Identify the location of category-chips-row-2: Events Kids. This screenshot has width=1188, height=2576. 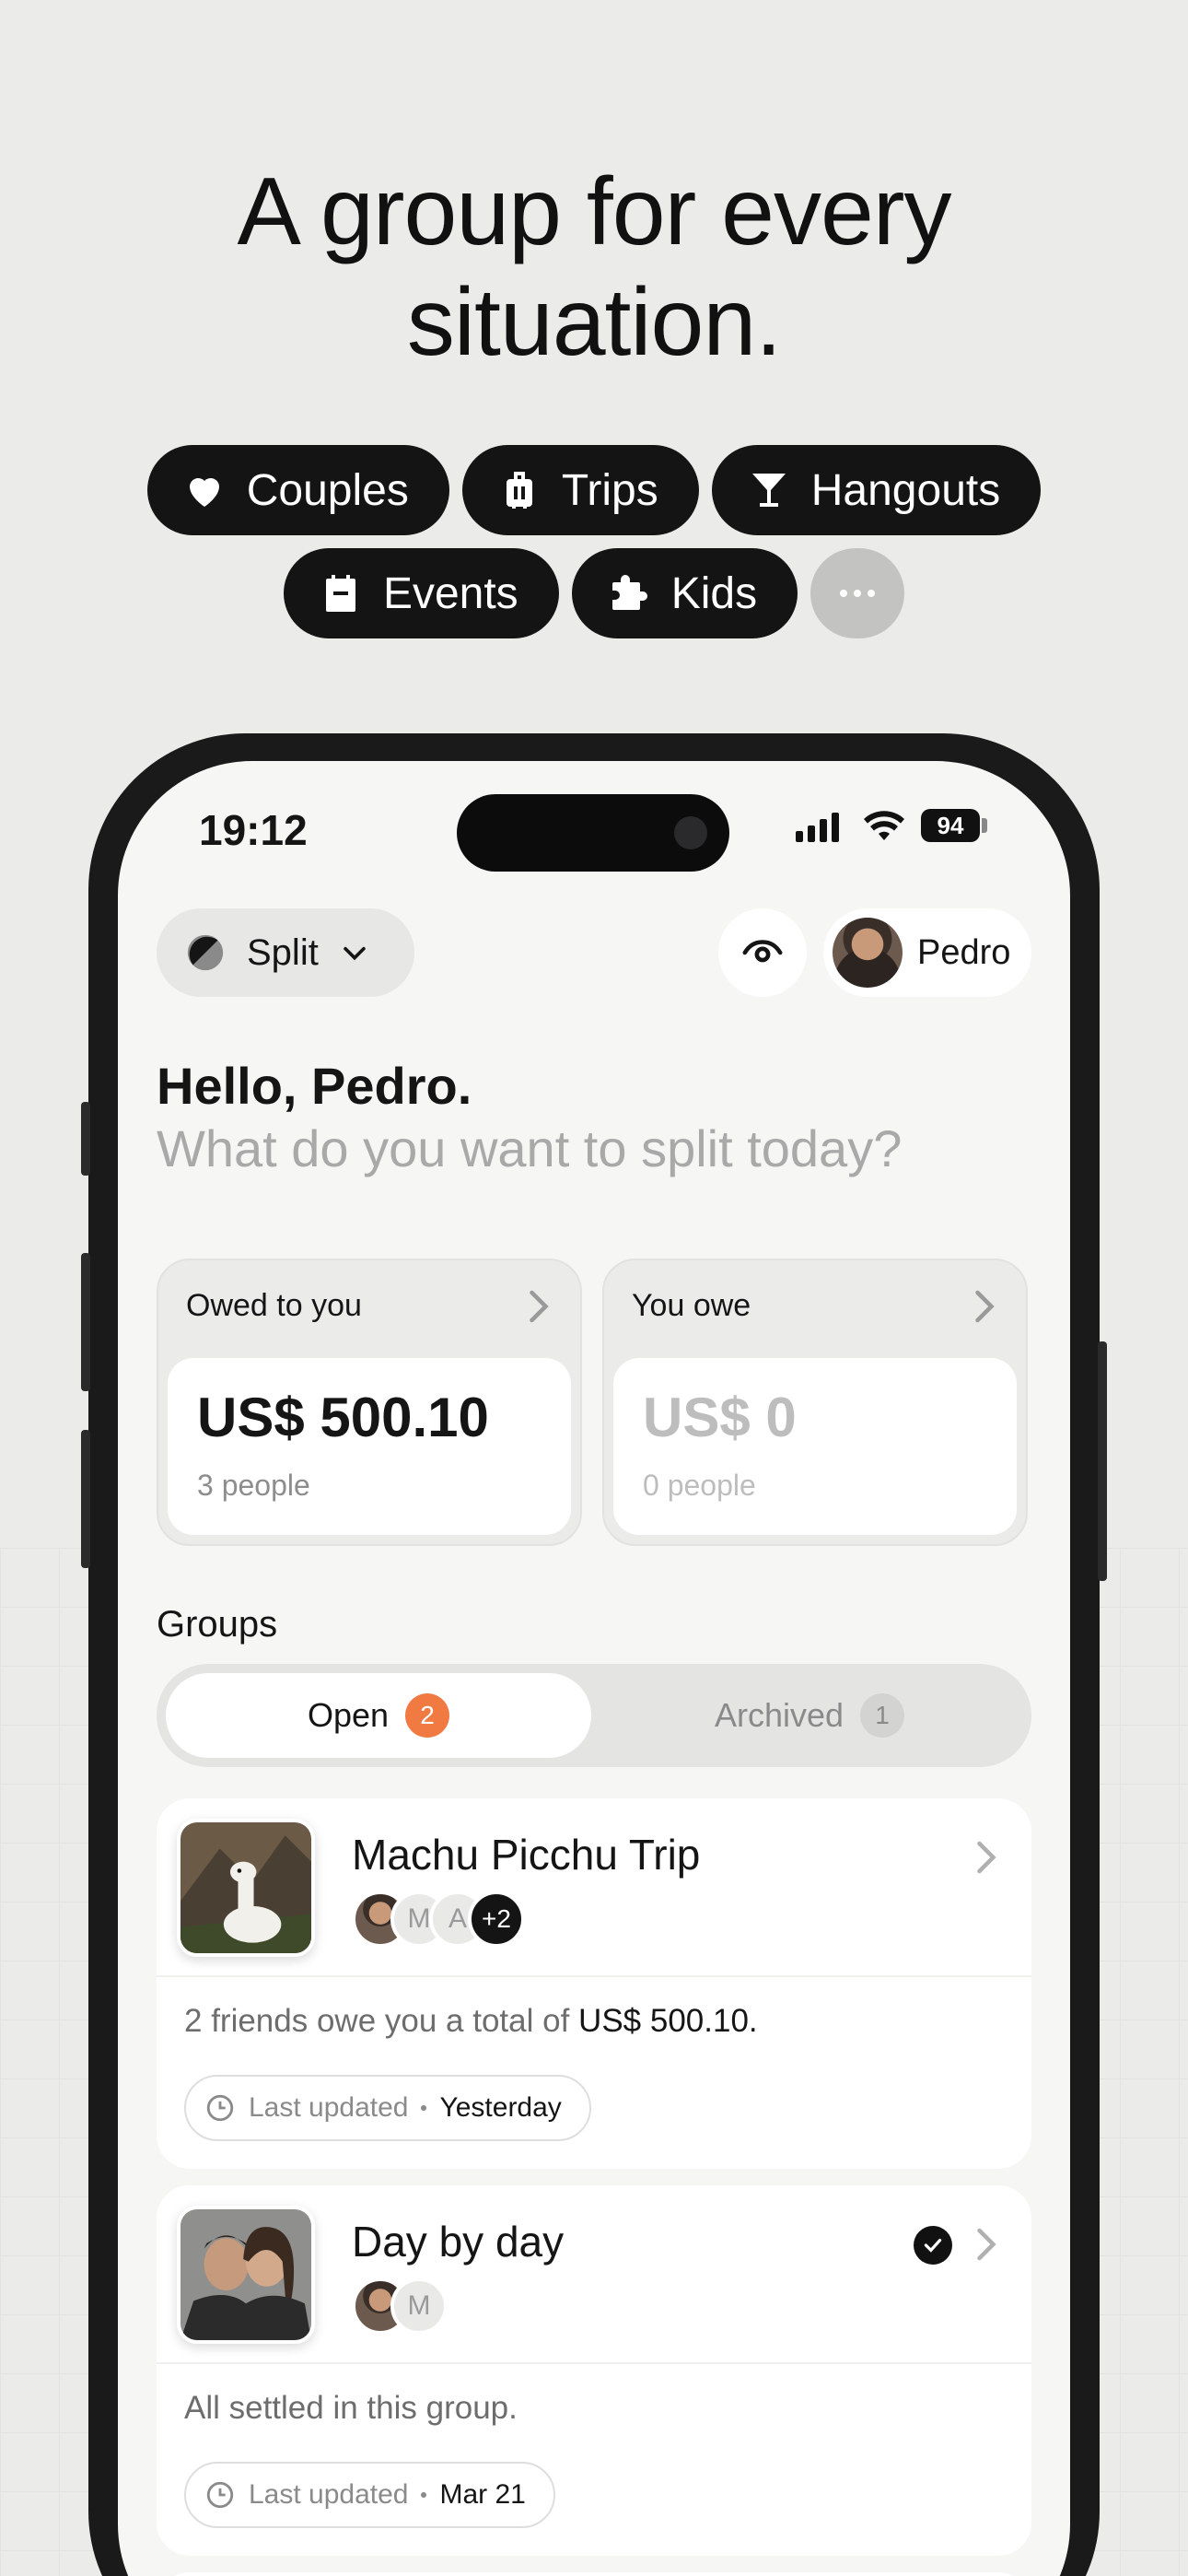
(594, 593).